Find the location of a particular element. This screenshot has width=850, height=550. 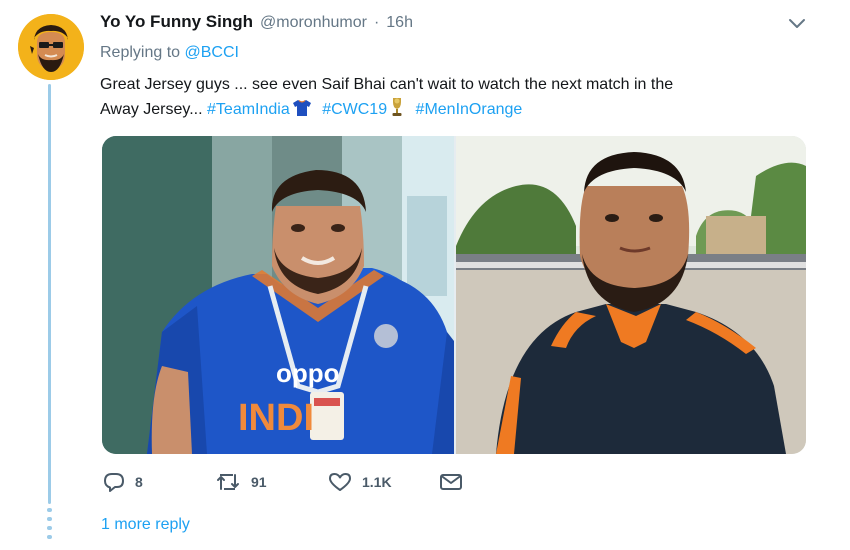

reply-button: 8 is located at coordinates (159, 482).